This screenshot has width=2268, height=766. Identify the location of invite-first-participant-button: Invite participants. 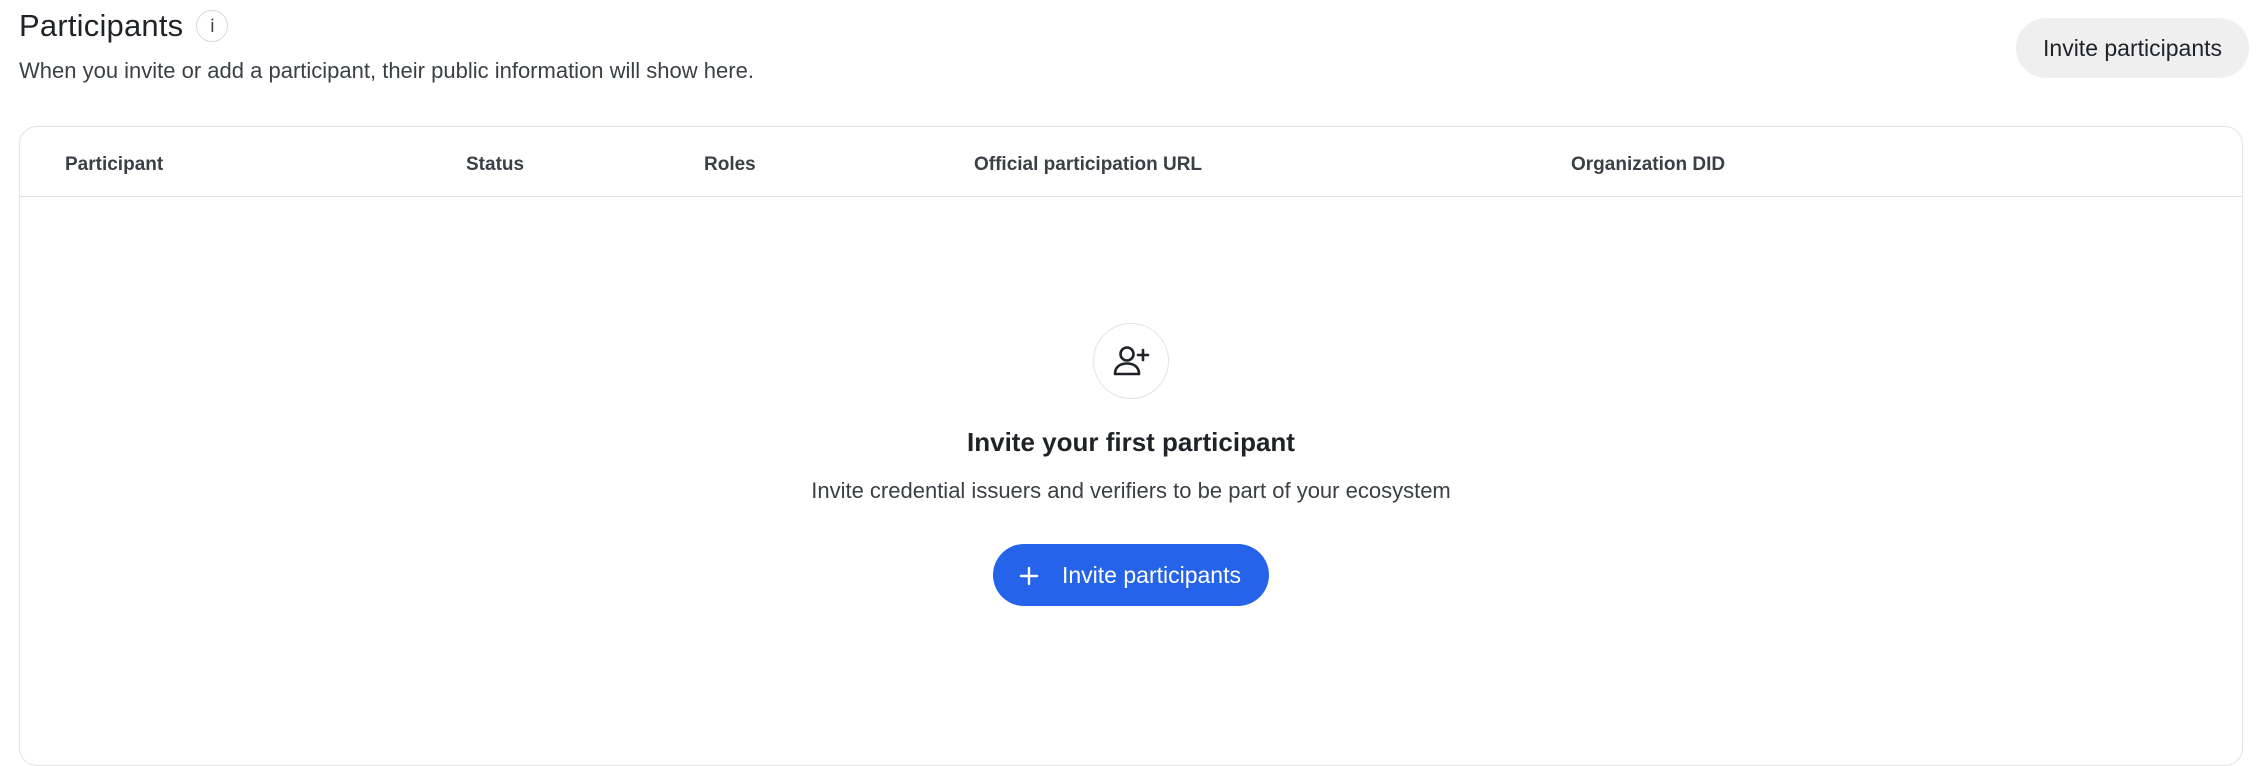
(1131, 575).